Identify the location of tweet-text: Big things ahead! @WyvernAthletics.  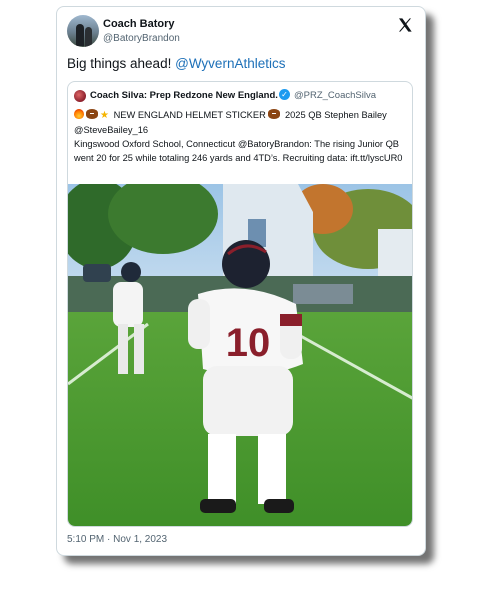
(176, 63).